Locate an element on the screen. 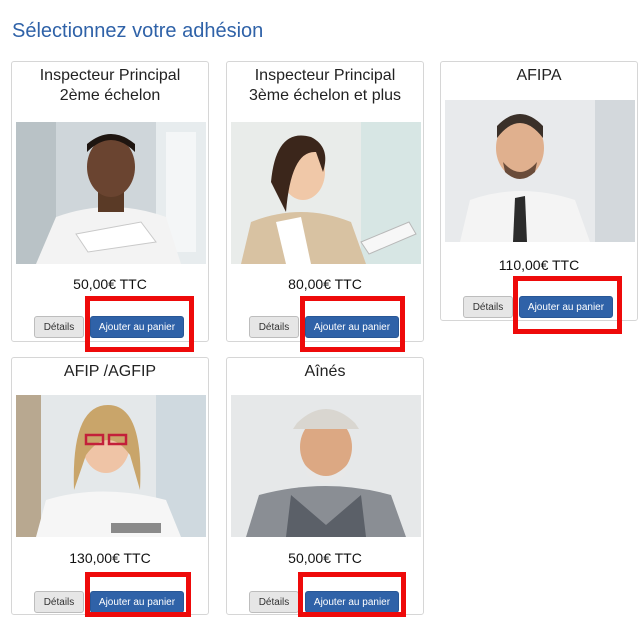  product-title: Inspecteur Principal 2ème échelon is located at coordinates (110, 85).